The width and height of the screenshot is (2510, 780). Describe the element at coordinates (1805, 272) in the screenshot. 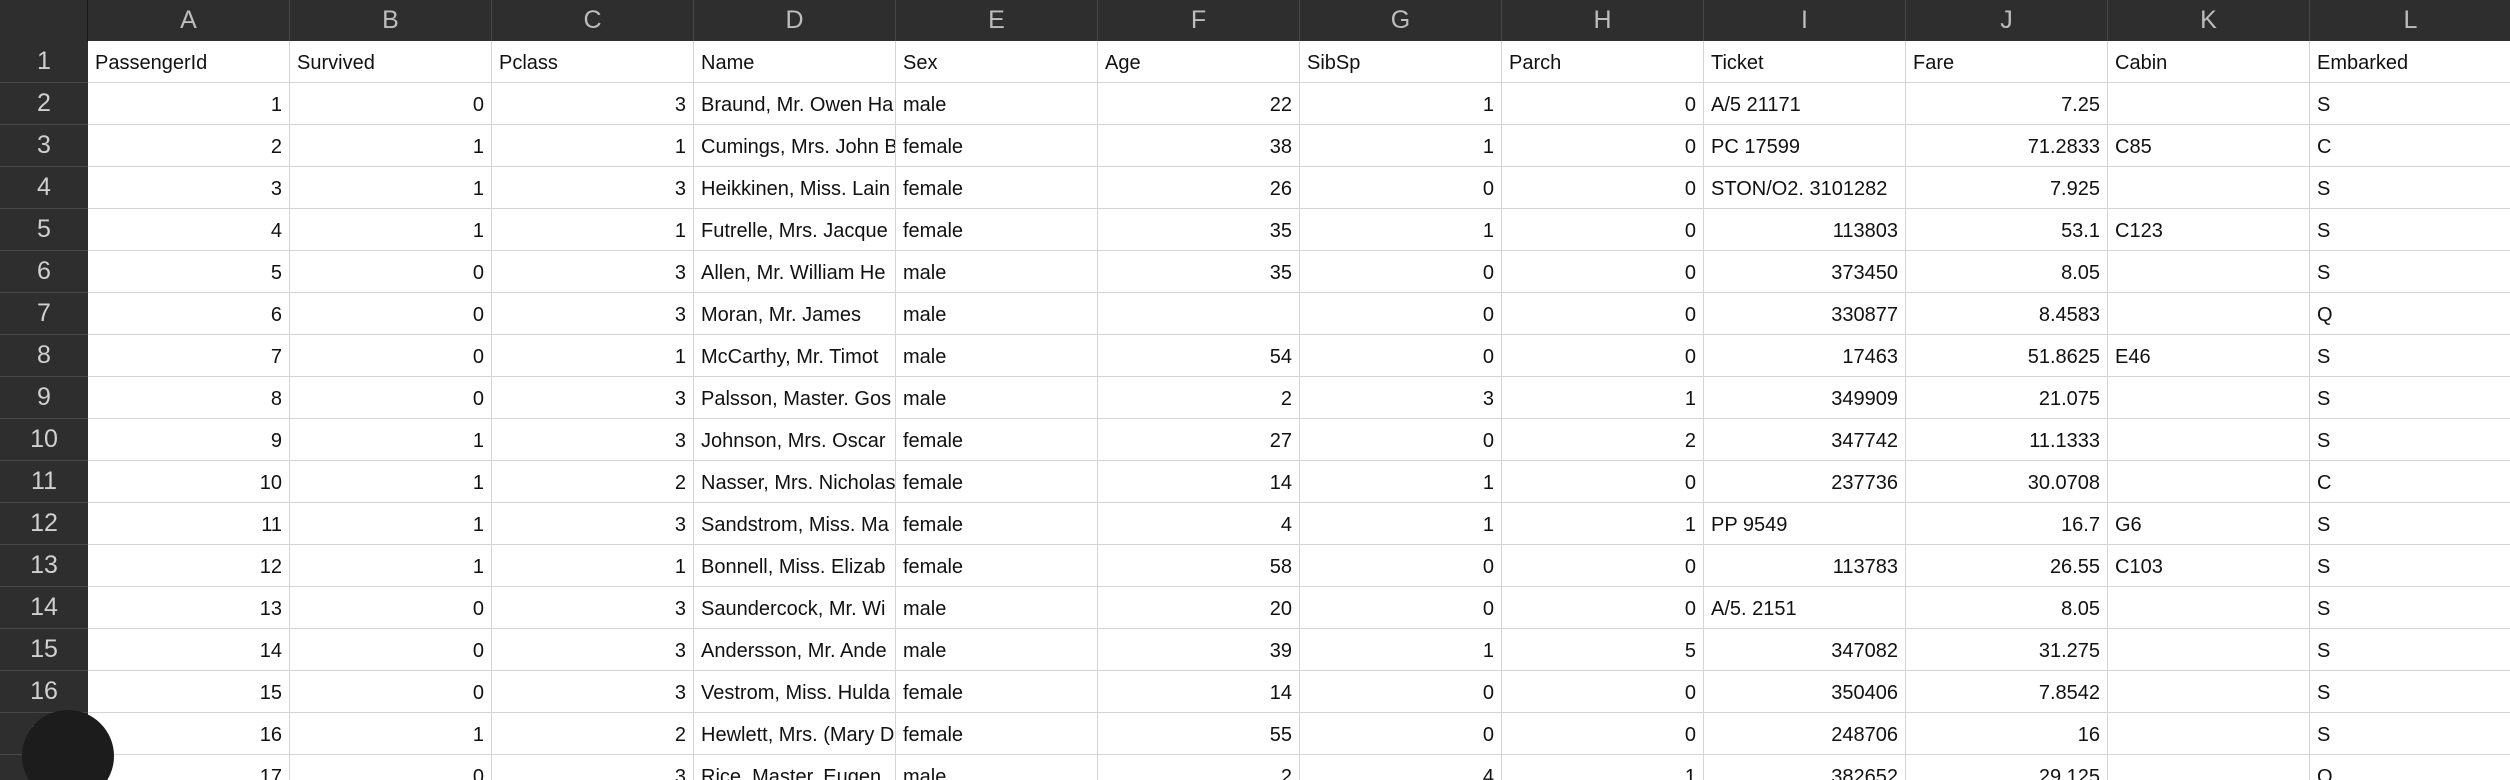

I see `cell-i6: 373450` at that location.